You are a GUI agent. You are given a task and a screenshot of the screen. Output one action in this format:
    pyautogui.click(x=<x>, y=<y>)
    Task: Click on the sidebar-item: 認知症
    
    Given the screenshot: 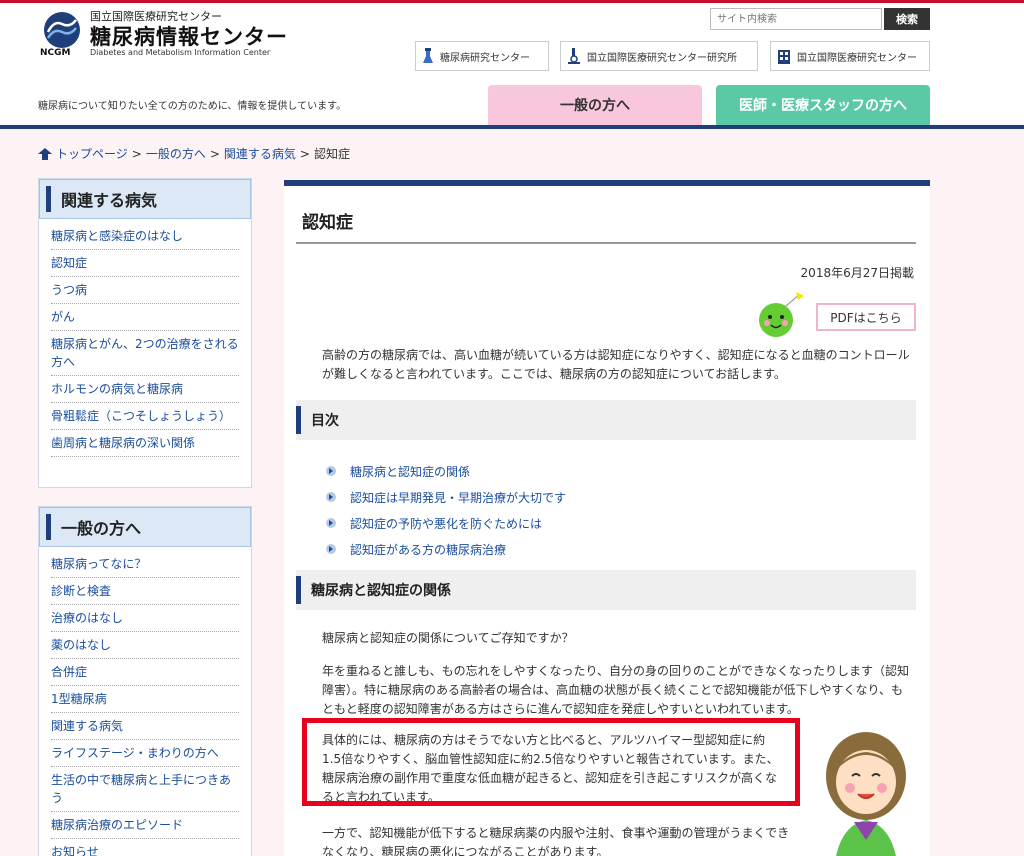 What is the action you would take?
    pyautogui.click(x=145, y=263)
    